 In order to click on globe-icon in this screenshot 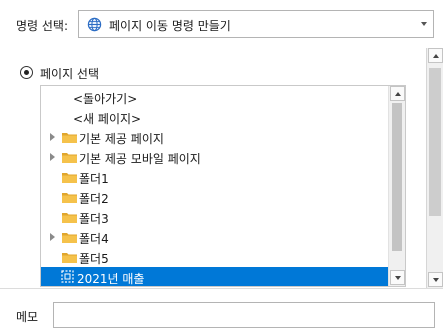, I will do `click(94, 24)`.